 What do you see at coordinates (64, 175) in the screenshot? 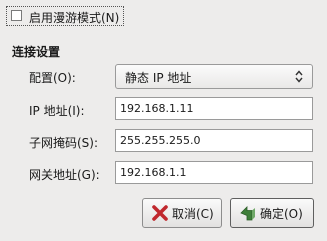
I see `gateway-label: 网关地址(G):` at bounding box center [64, 175].